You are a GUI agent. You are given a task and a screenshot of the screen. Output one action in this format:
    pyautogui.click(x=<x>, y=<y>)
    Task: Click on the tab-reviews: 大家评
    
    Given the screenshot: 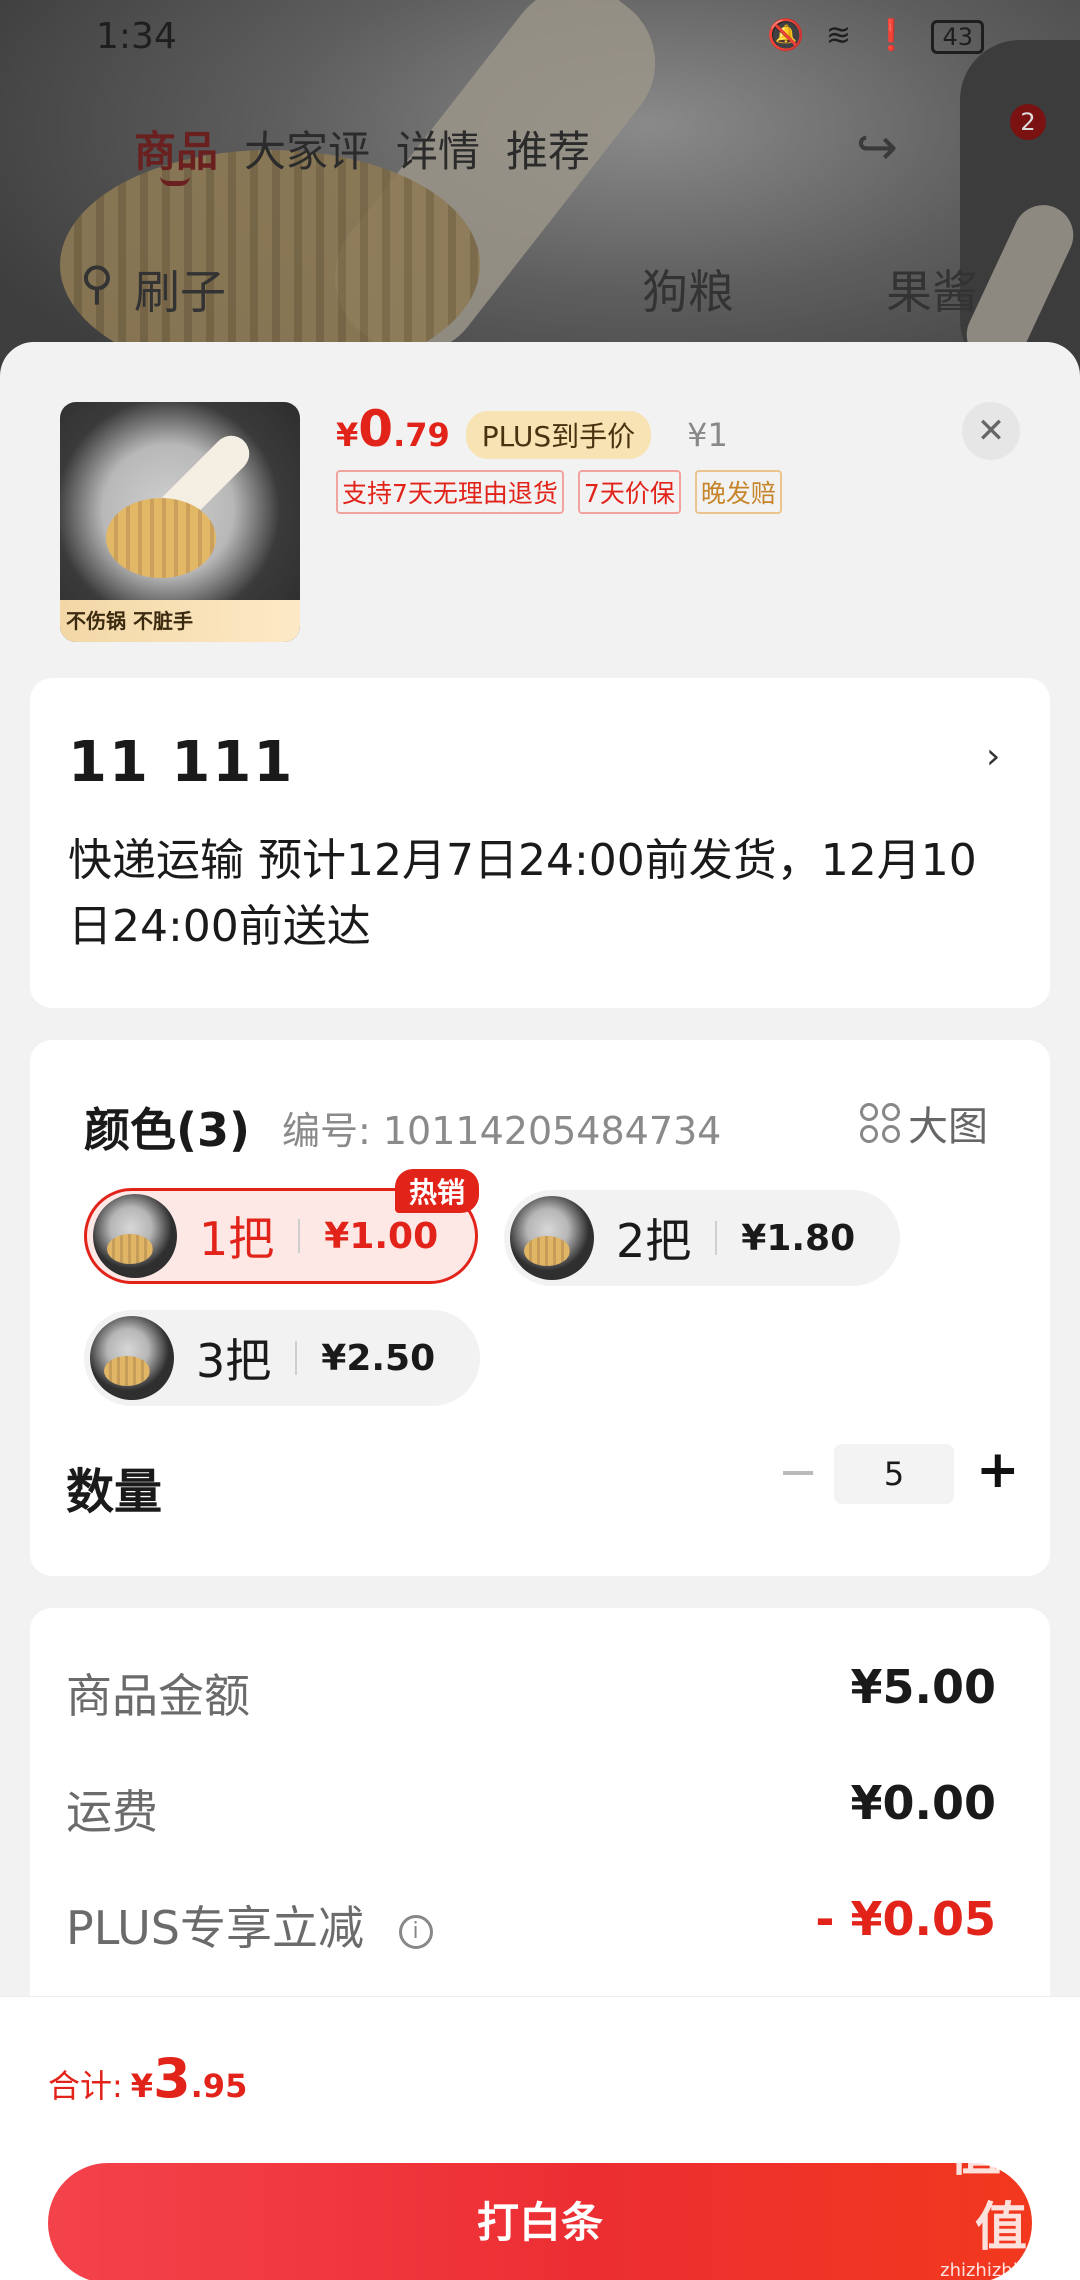 What is the action you would take?
    pyautogui.click(x=307, y=148)
    